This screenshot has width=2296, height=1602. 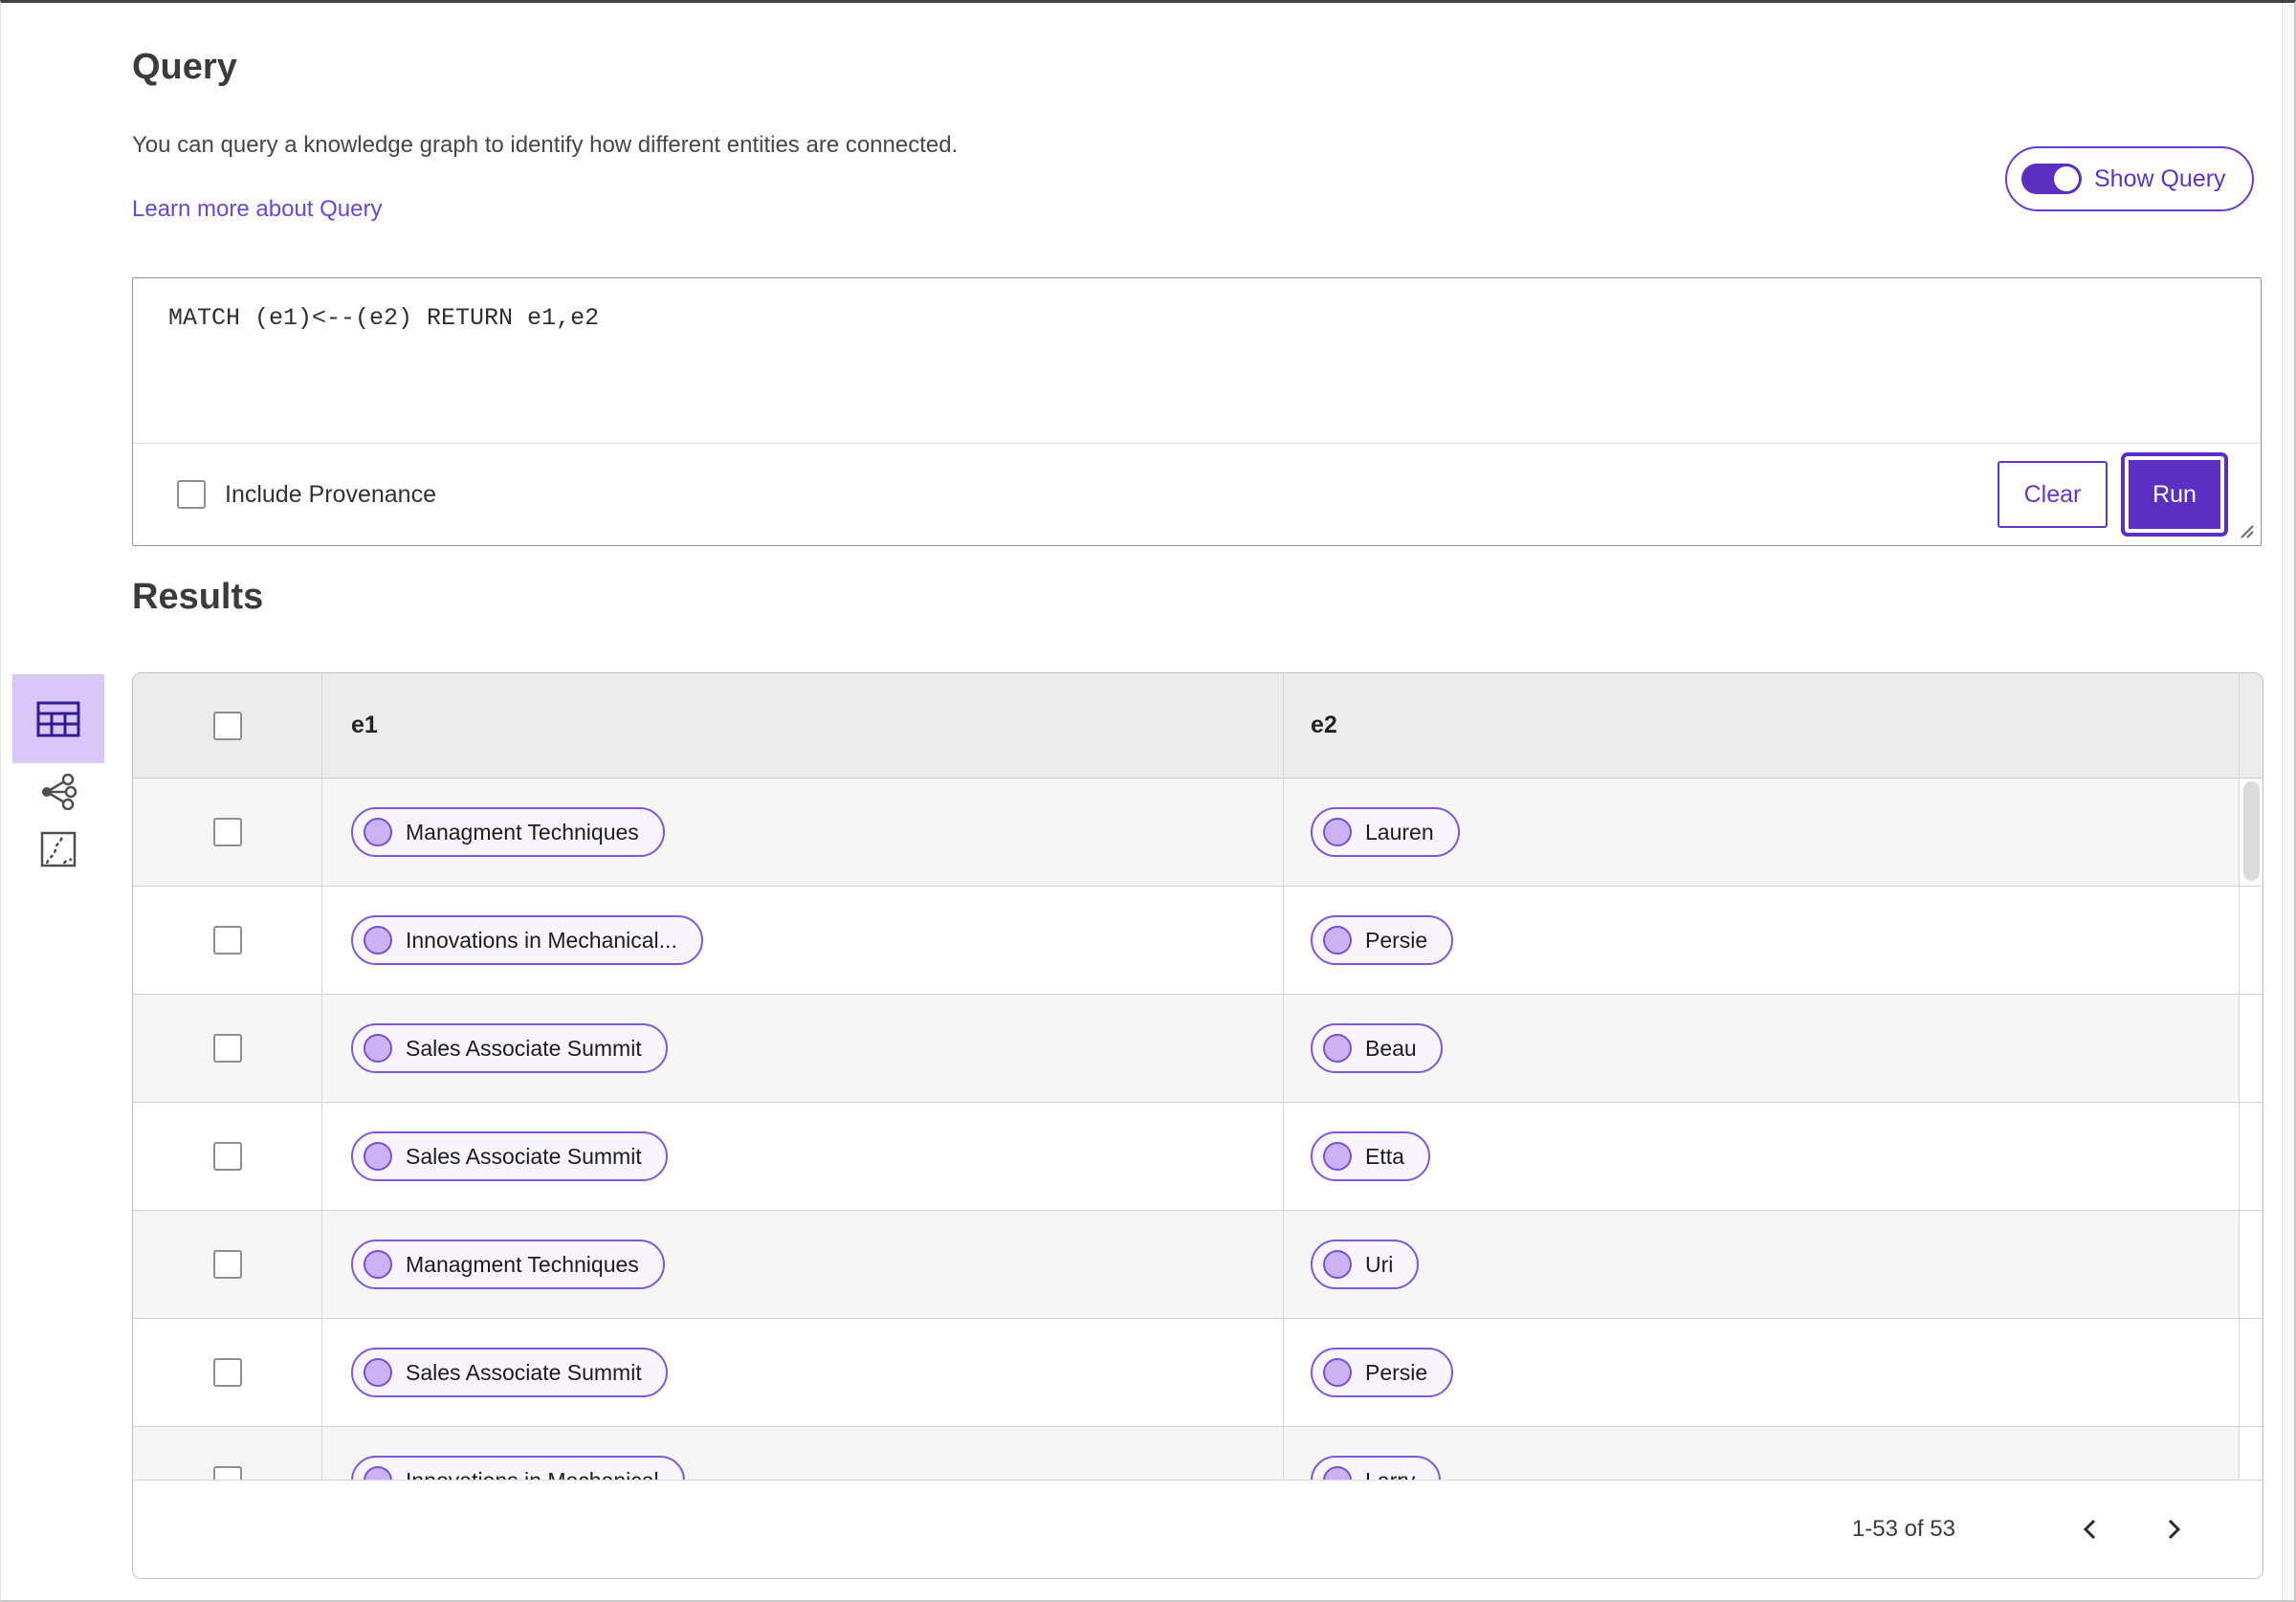 I want to click on entity-pill: Larry, so click(x=1376, y=1468).